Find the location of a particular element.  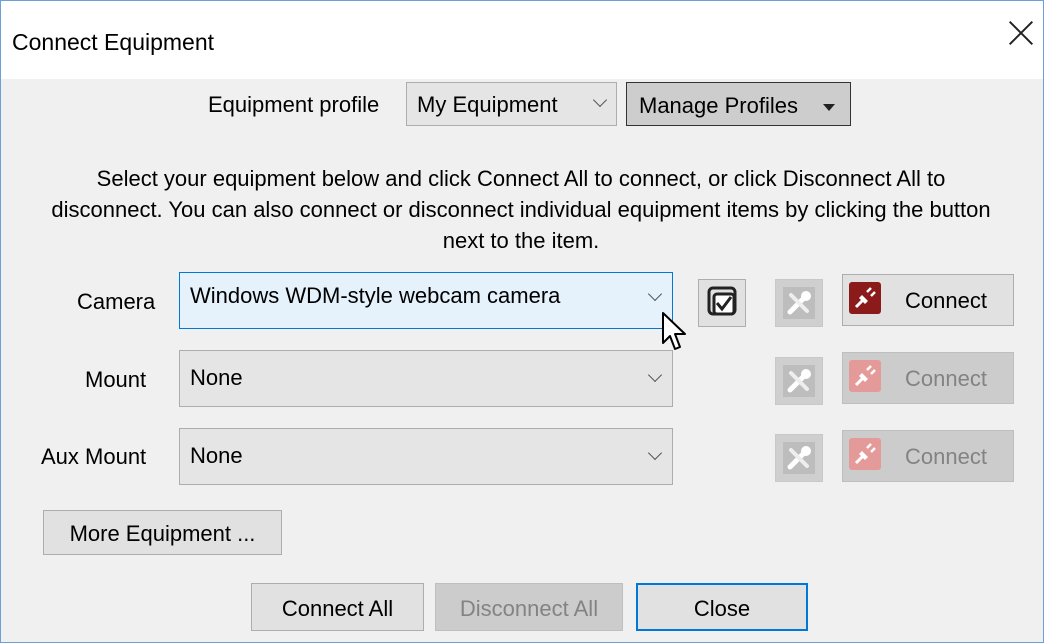

aux-mount-connect-button: Connect is located at coordinates (928, 456).